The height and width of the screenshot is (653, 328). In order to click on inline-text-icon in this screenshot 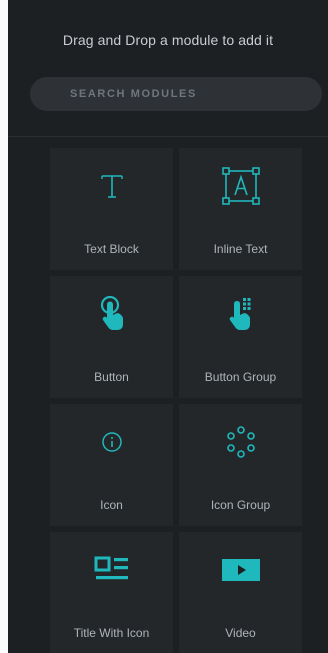, I will do `click(240, 186)`.